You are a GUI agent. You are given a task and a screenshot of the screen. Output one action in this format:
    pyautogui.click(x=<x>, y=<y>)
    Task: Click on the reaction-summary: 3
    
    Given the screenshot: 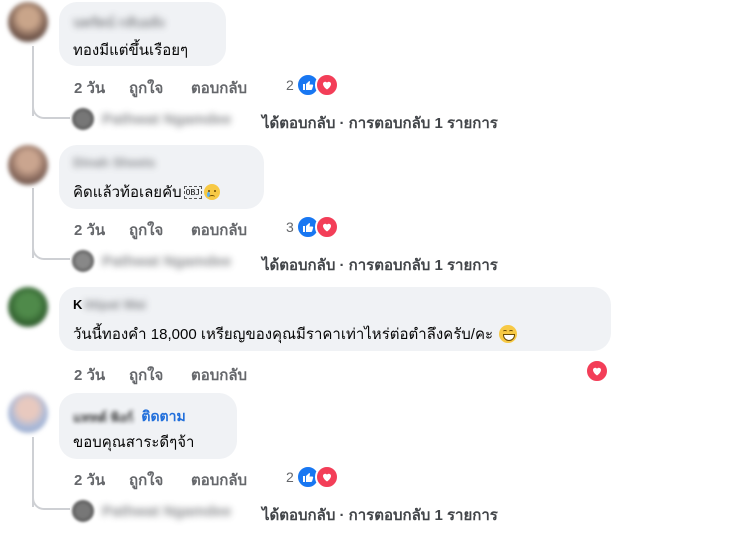 What is the action you would take?
    pyautogui.click(x=312, y=227)
    